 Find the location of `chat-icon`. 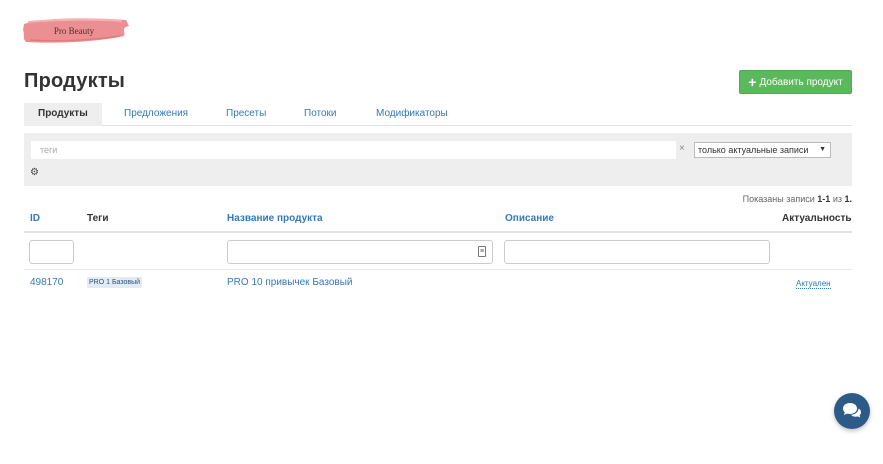

chat-icon is located at coordinates (852, 410).